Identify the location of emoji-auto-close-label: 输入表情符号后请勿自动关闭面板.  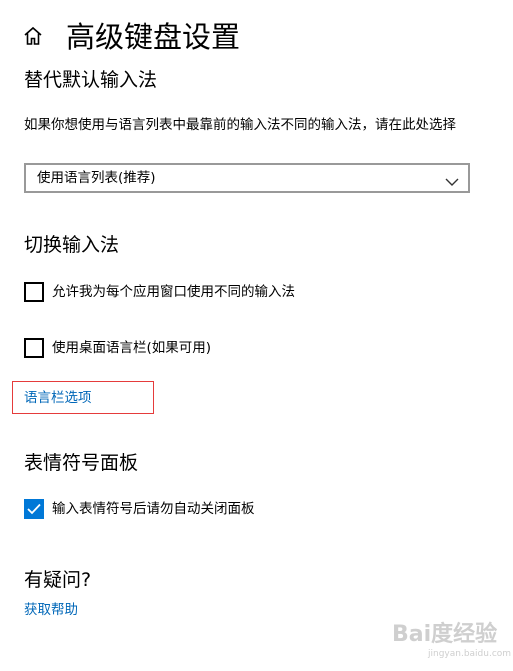
(153, 509).